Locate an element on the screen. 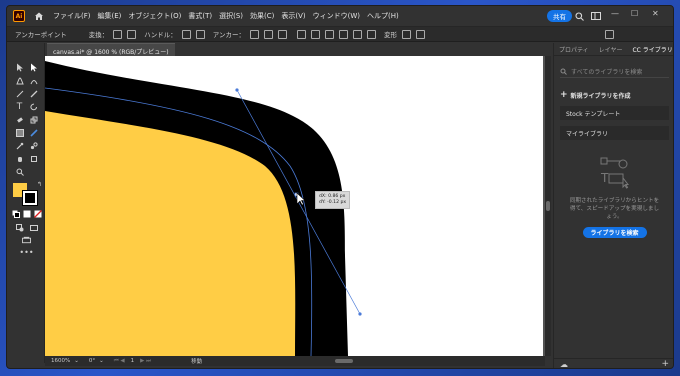 The image size is (680, 376). library-item-stock: Stock テンプレート is located at coordinates (614, 113).